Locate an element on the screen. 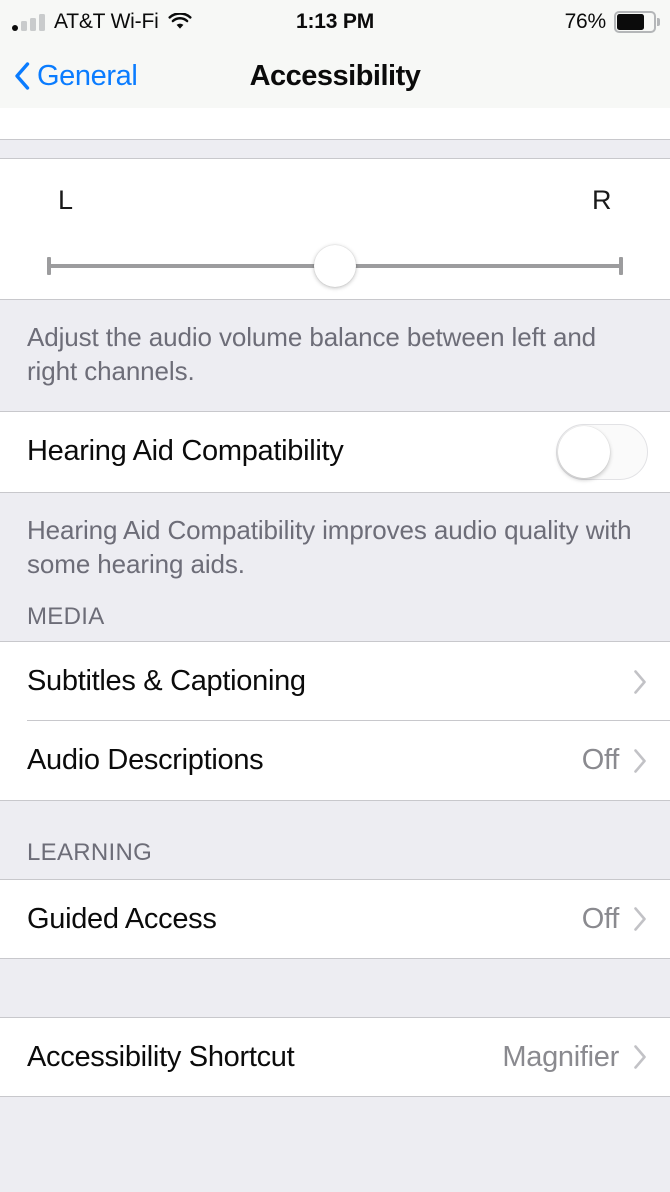 This screenshot has height=1192, width=670. row-accessibility-shortcut: Accessibility Shortcut Magnifier is located at coordinates (335, 1057).